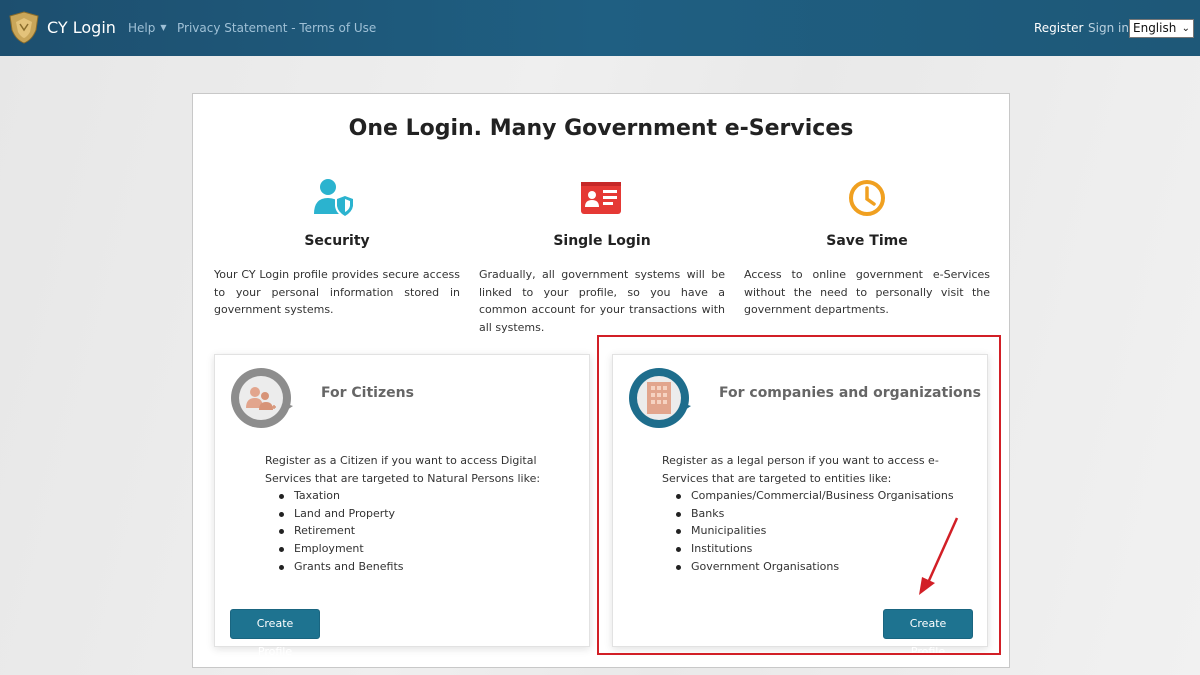 The width and height of the screenshot is (1200, 675). I want to click on brand-name: CY Login, so click(81, 27).